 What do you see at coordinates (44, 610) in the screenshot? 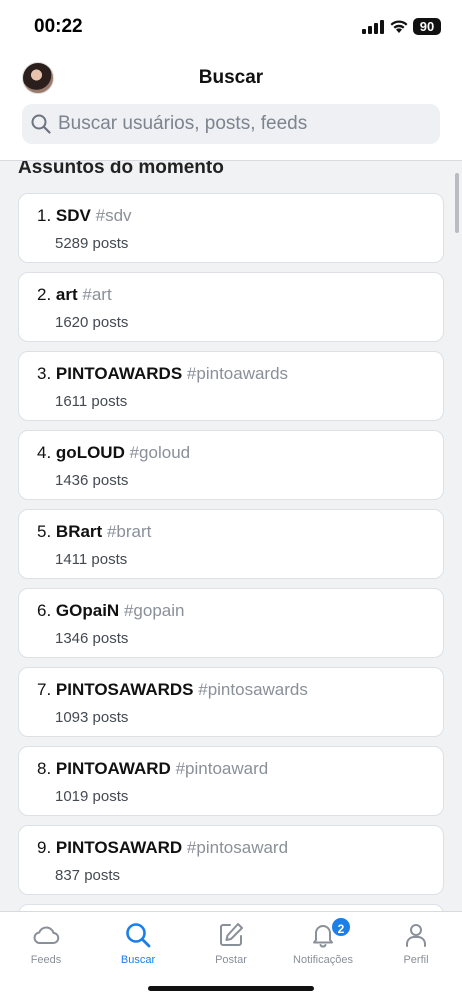
I see `trend-rank: 6.` at bounding box center [44, 610].